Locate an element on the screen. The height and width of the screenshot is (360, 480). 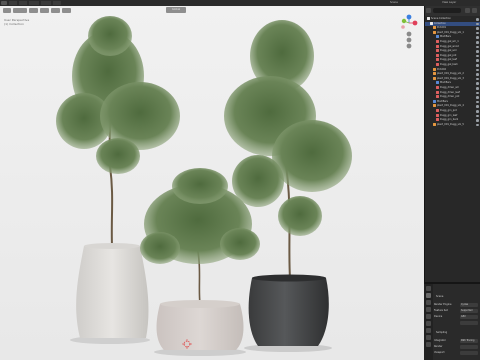
outliner-row-label: Dugg_gal_leaf is located at coordinates (448, 60).